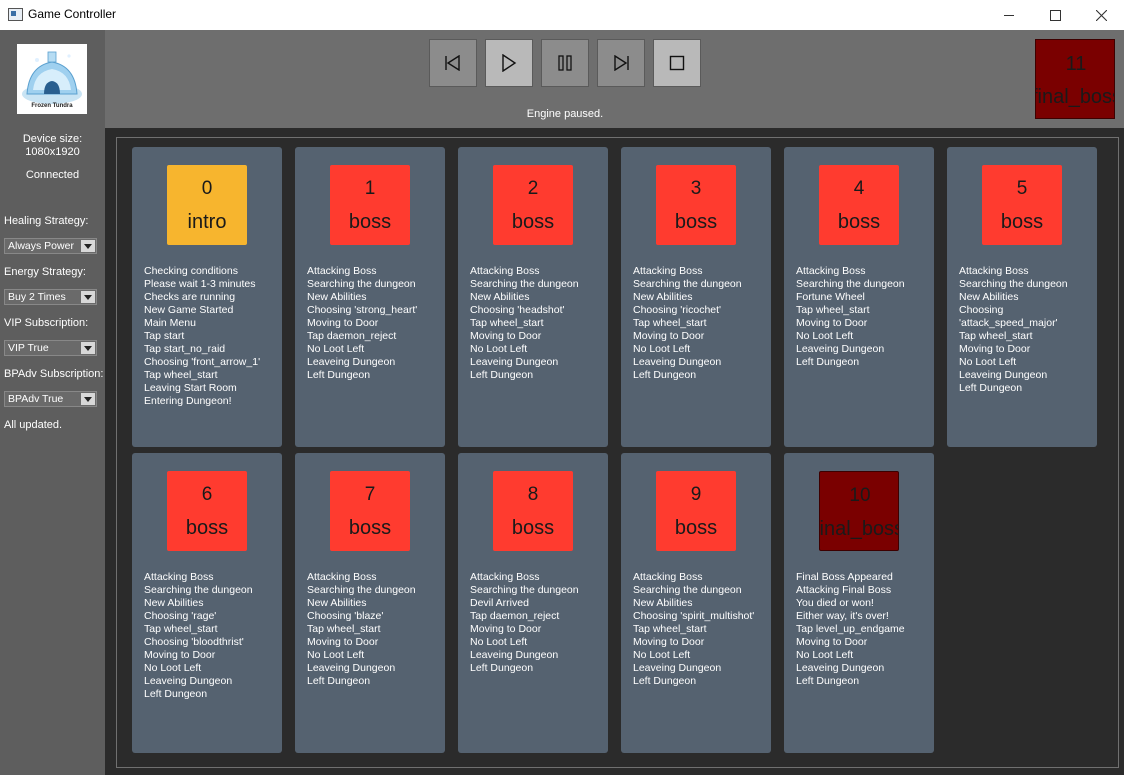 This screenshot has width=1124, height=775. Describe the element at coordinates (677, 63) in the screenshot. I see `stop-button` at that location.